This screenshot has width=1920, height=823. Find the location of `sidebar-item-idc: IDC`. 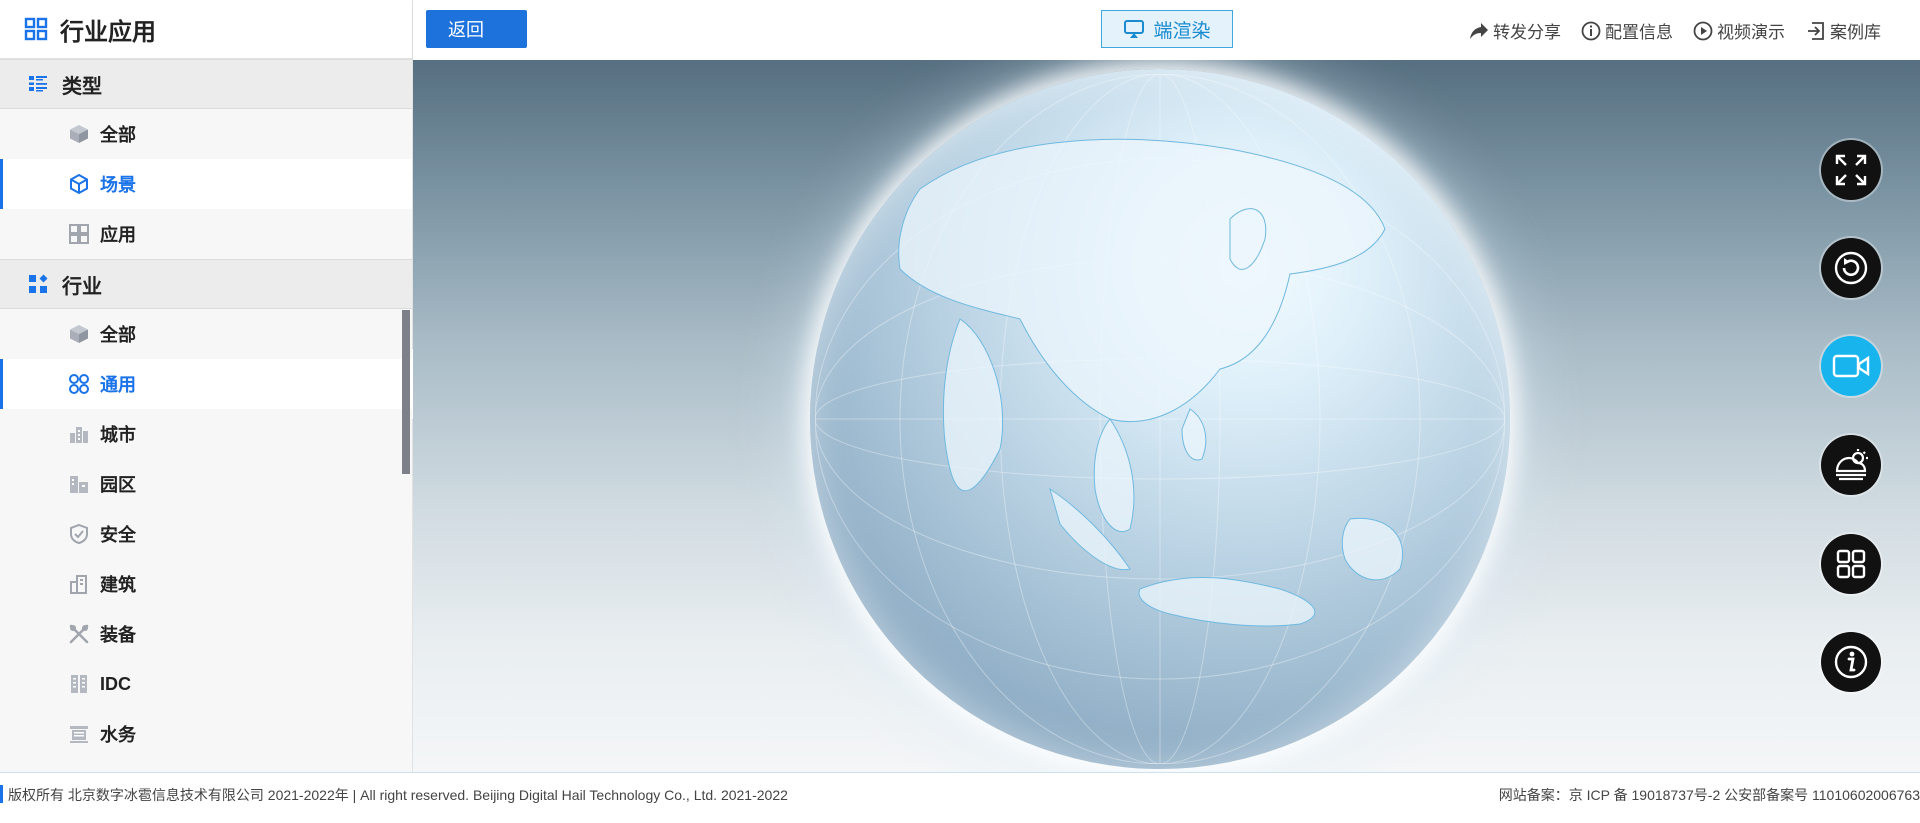

sidebar-item-idc: IDC is located at coordinates (206, 684).